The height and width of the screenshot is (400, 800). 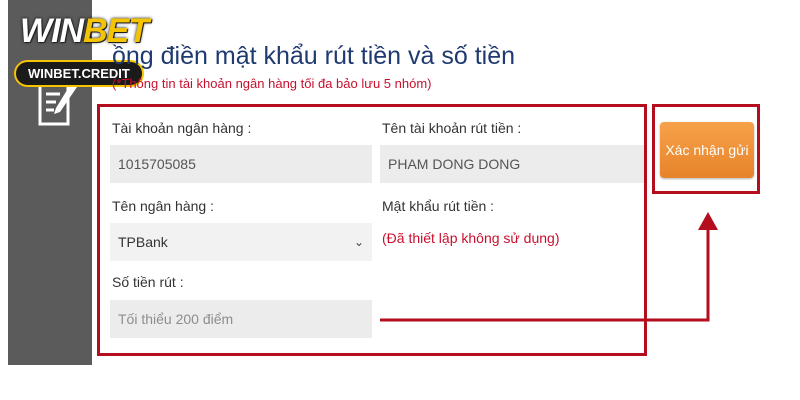 I want to click on amount-placeholder: Tối thiểu 200 điểm, so click(x=176, y=319).